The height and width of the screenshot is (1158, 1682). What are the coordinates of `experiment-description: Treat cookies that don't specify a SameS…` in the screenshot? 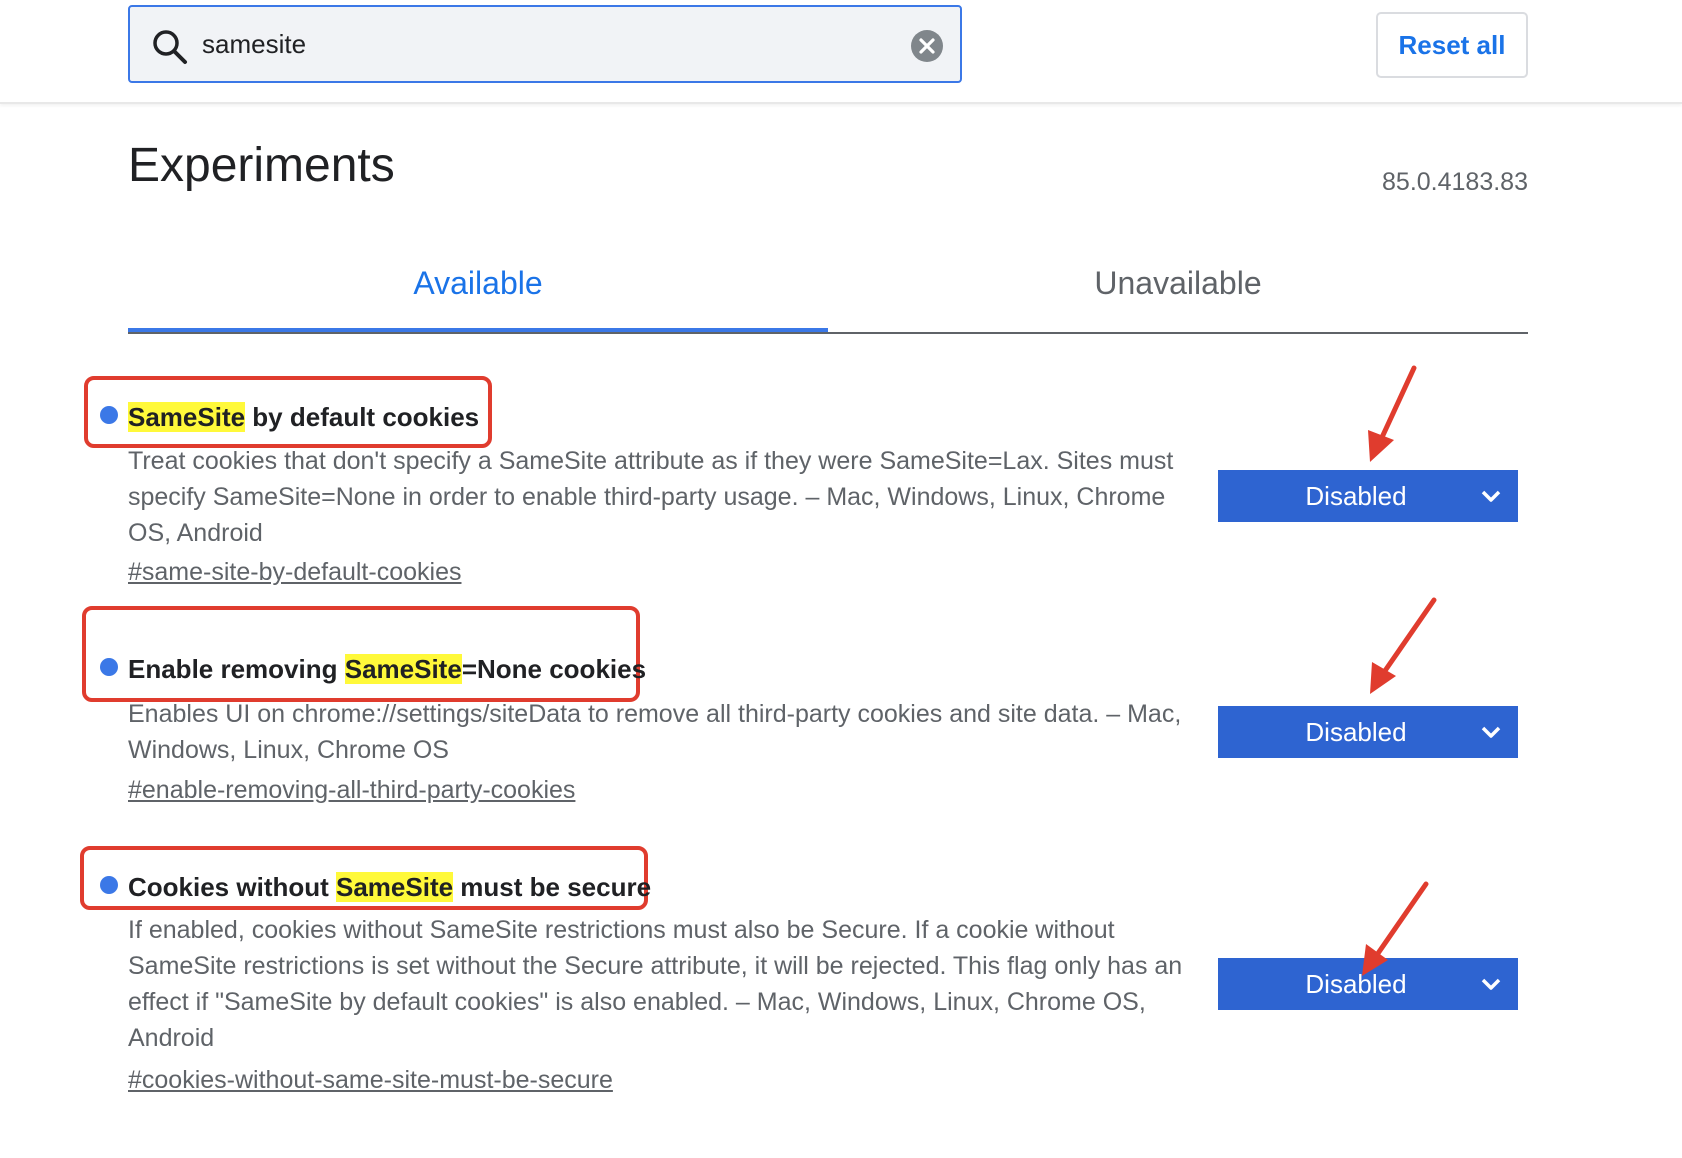 It's located at (651, 497).